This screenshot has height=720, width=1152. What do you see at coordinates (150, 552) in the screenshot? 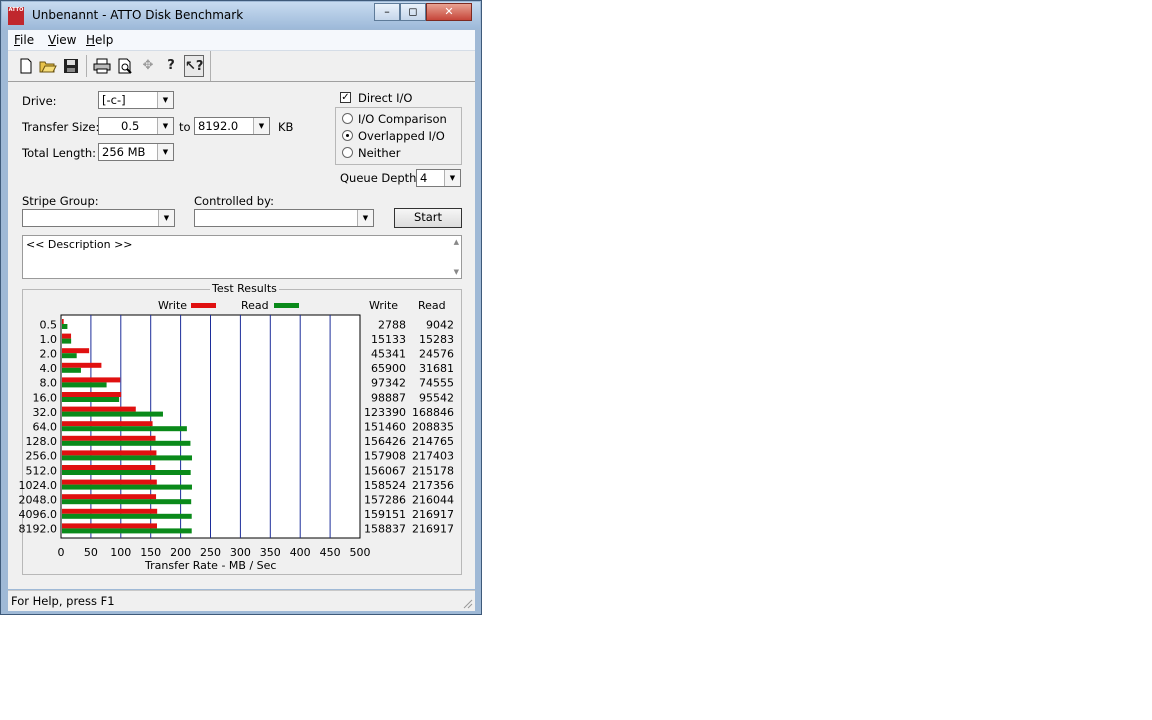
I see `x-tick-label: 150` at bounding box center [150, 552].